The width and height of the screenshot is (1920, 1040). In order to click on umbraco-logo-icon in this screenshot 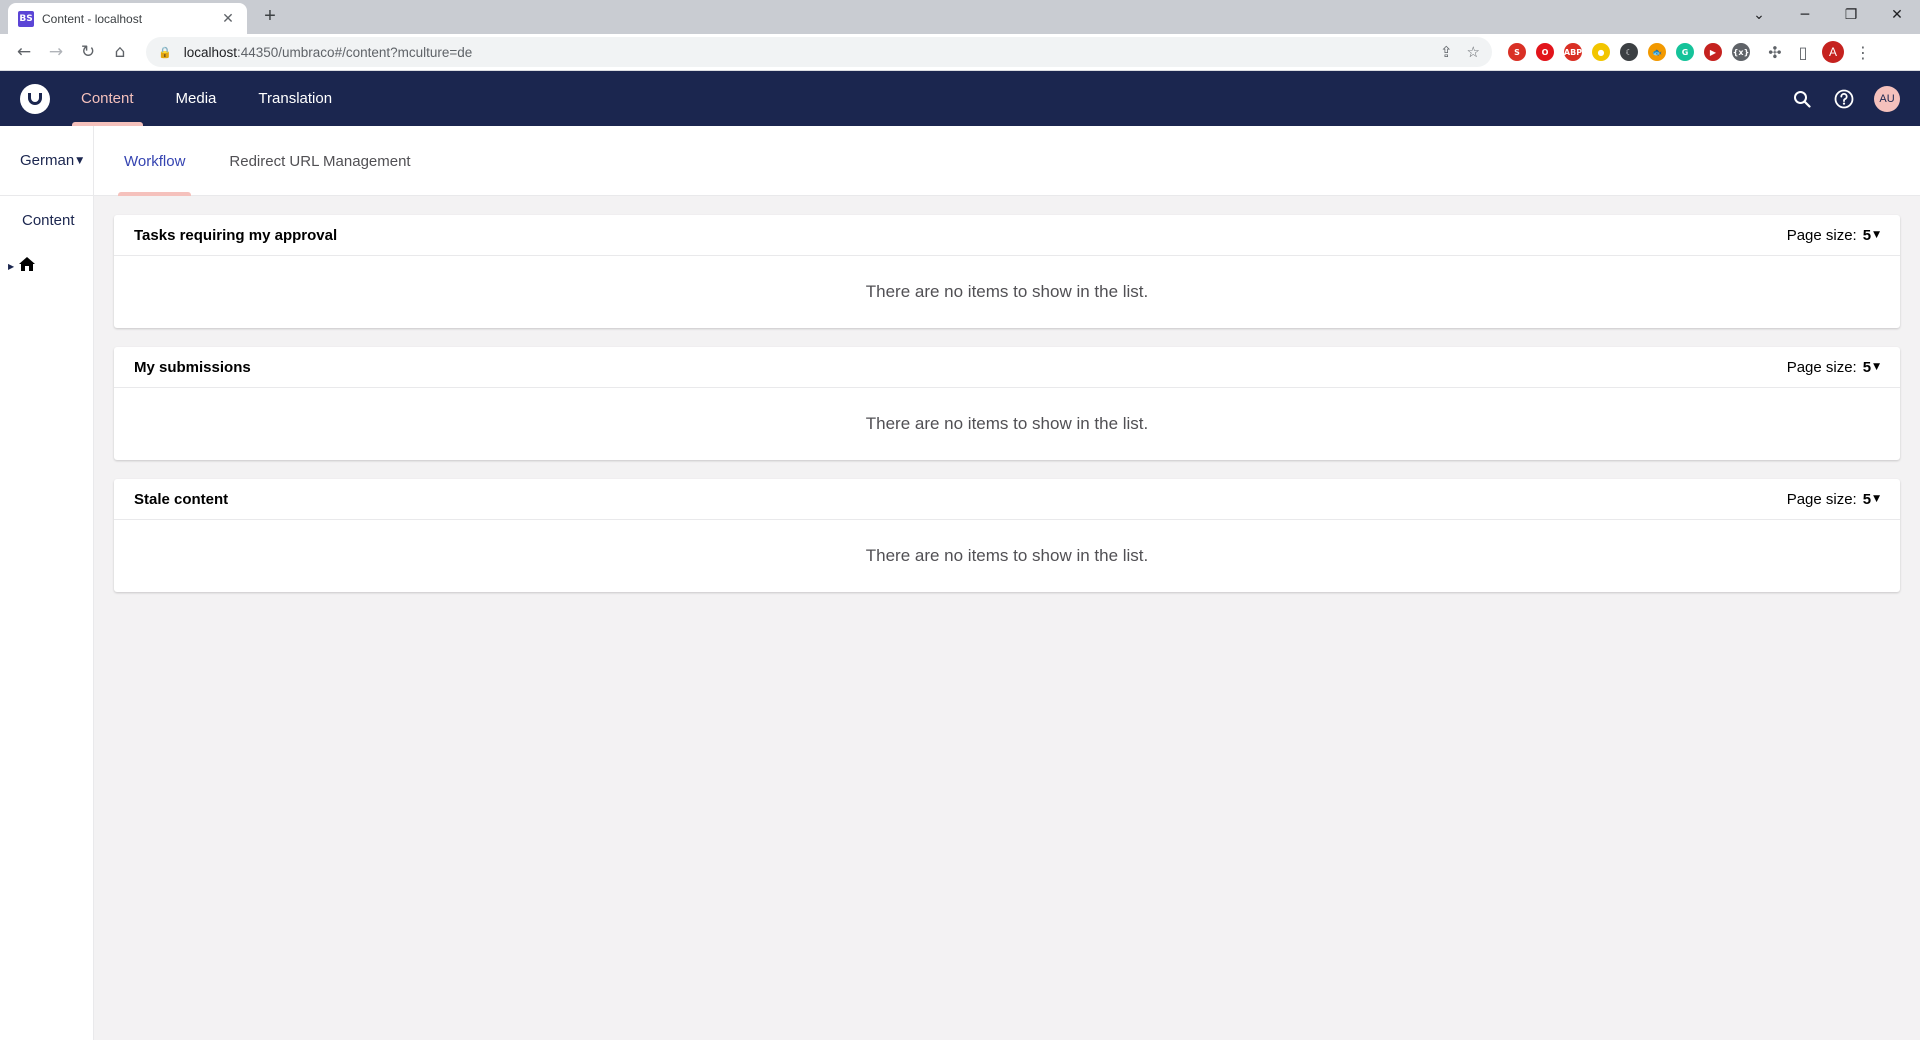, I will do `click(35, 98)`.